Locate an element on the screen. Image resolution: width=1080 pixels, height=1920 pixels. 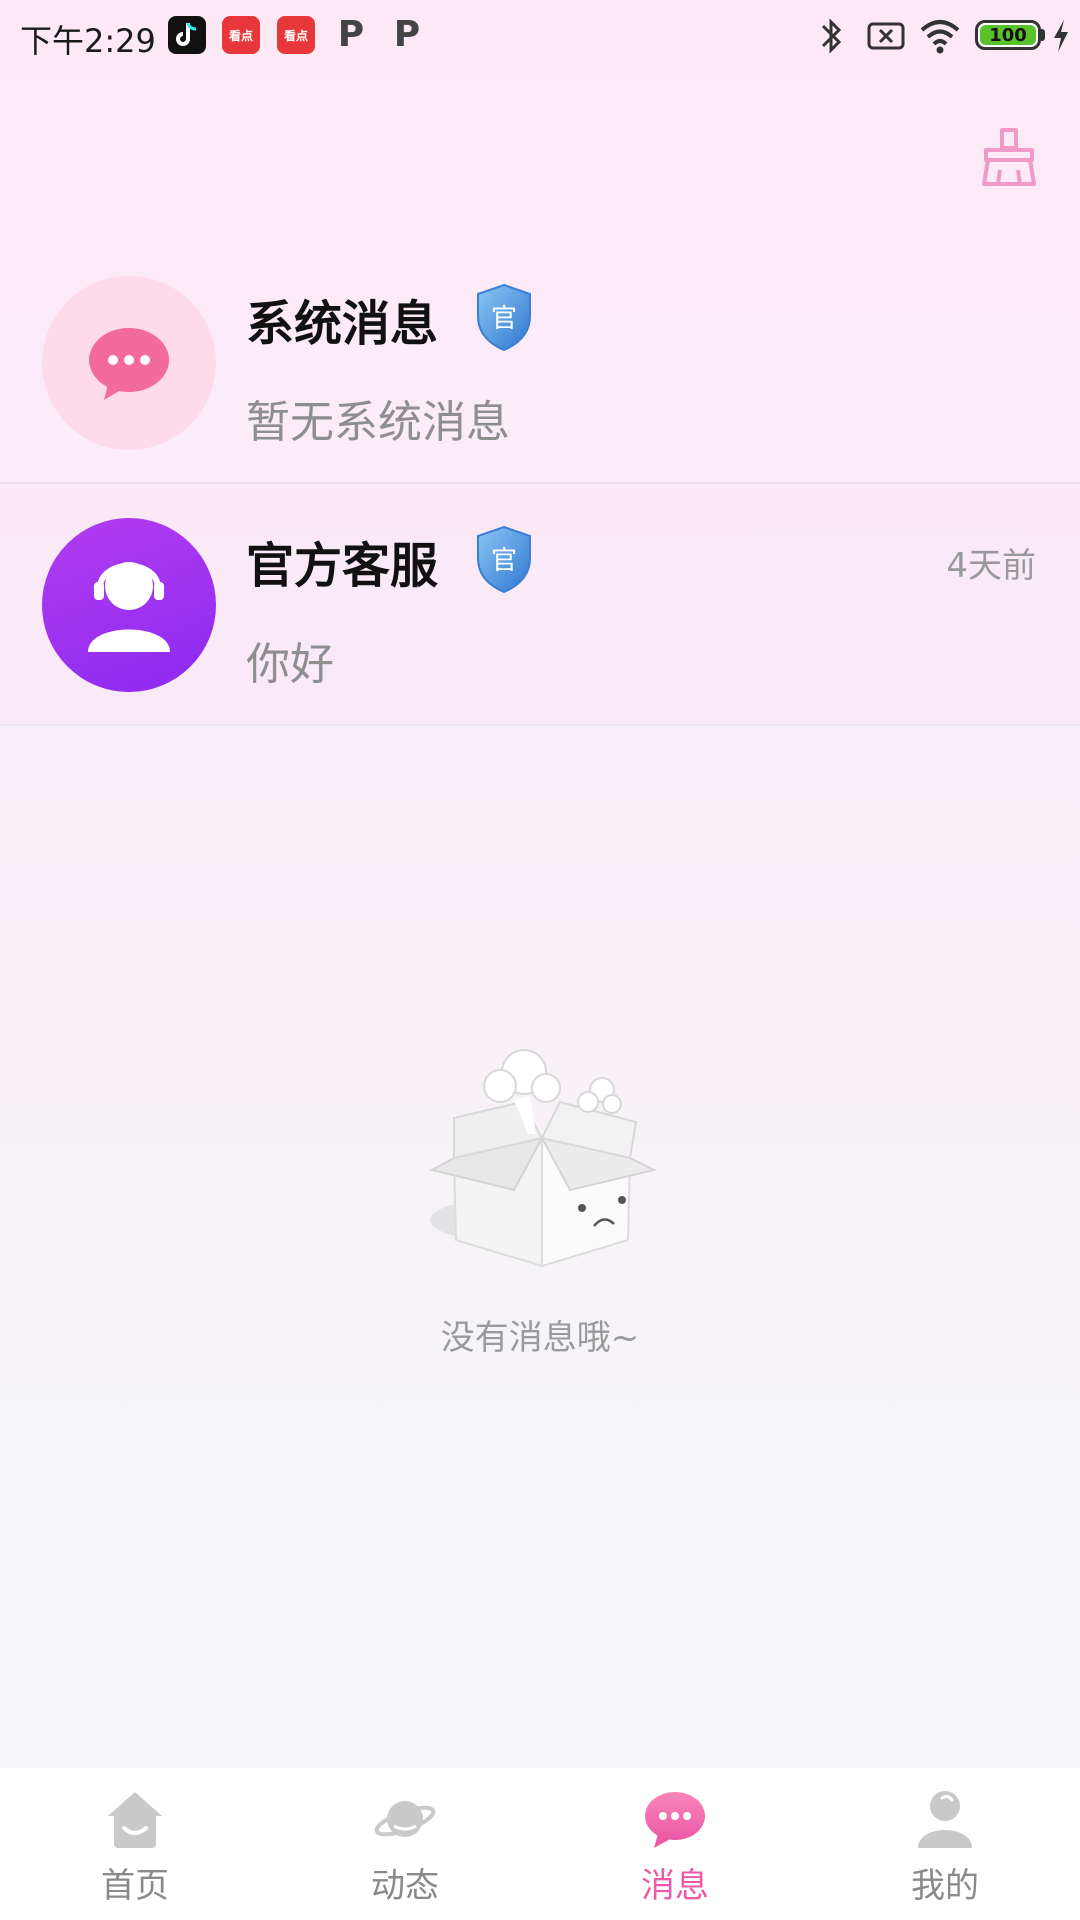
bottom-tab-bar: 首页 动态 消息 我的 is located at coordinates (540, 1844).